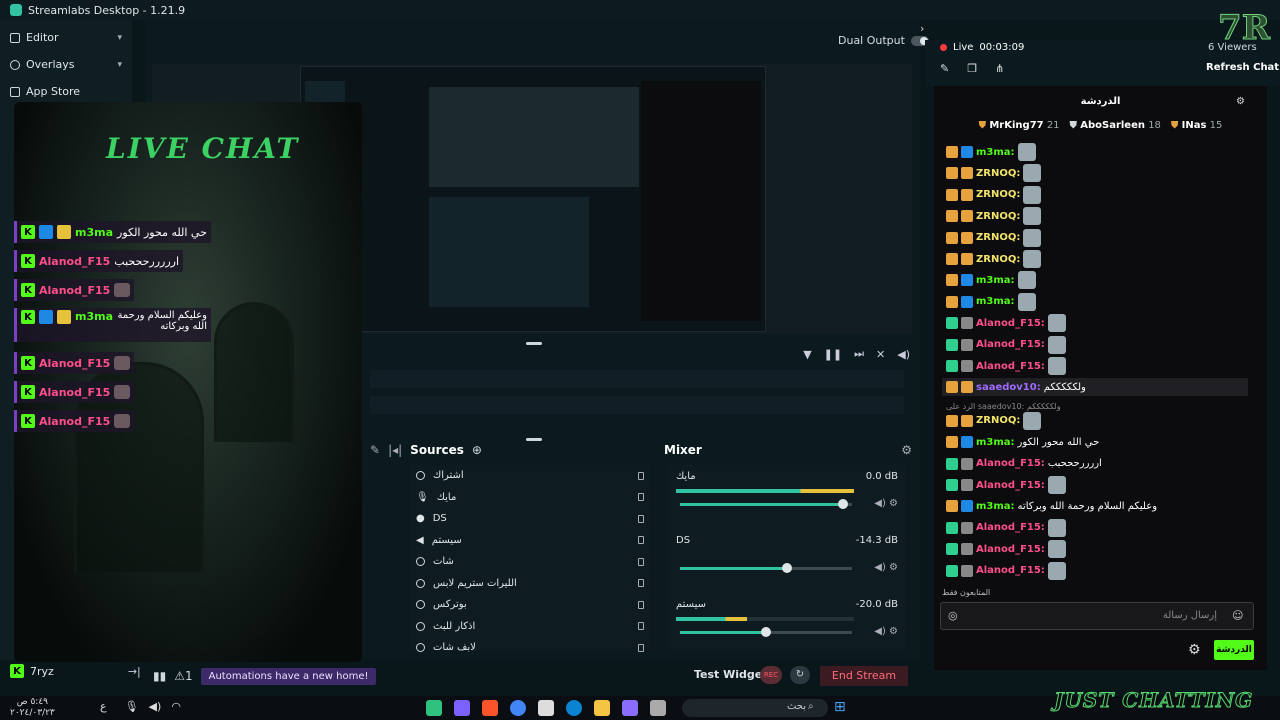 The width and height of the screenshot is (1280, 720). What do you see at coordinates (859, 354) in the screenshot?
I see `skip-icon: ⏭` at bounding box center [859, 354].